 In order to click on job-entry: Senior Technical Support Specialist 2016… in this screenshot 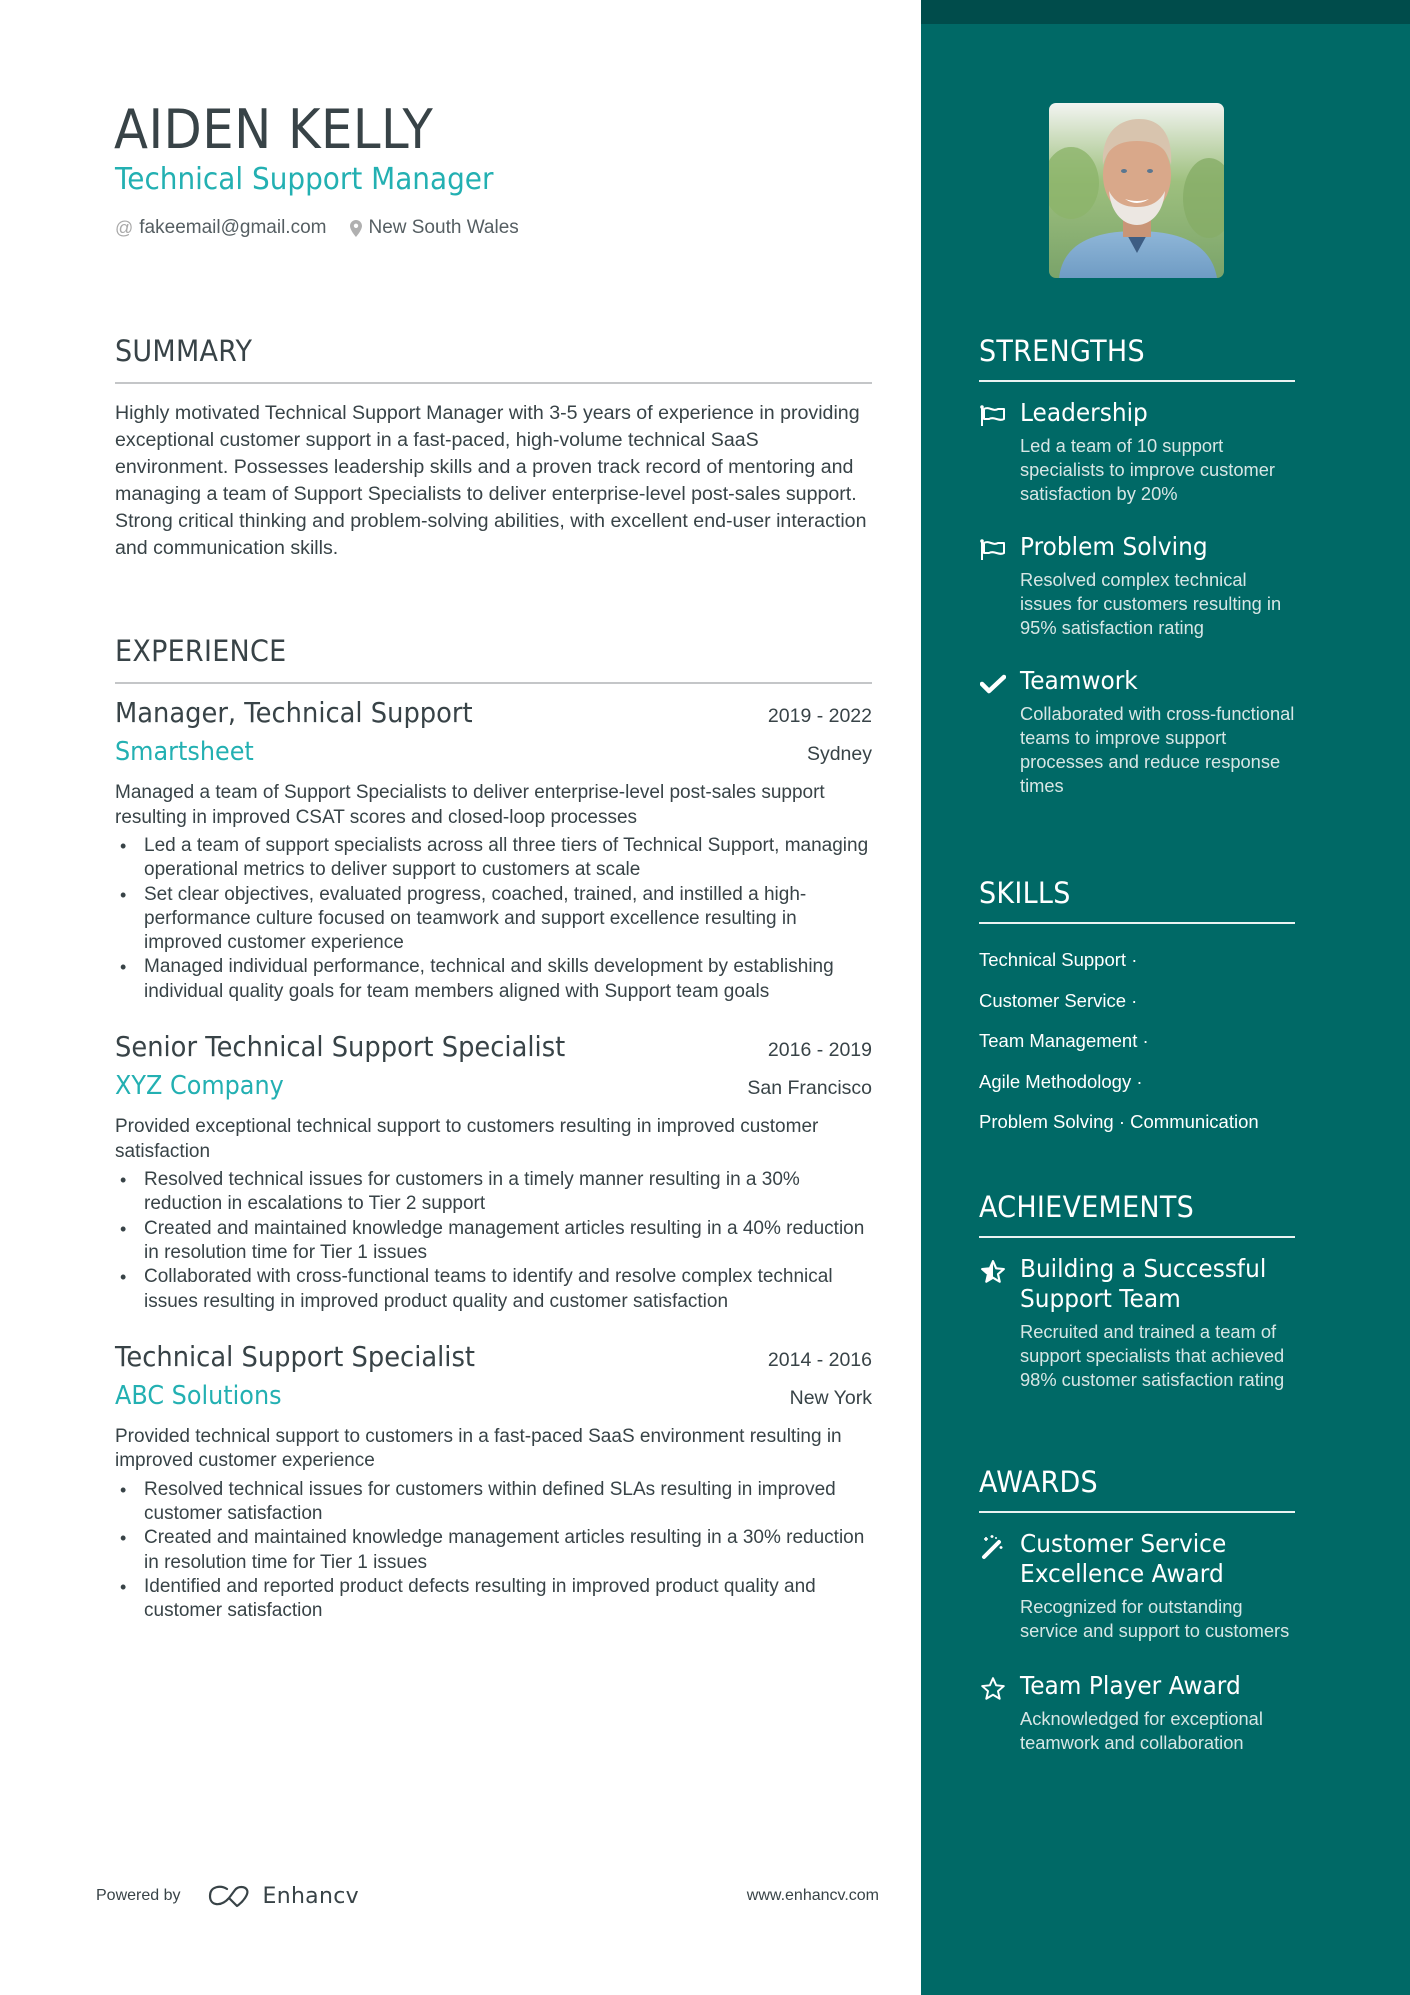, I will do `click(493, 1172)`.